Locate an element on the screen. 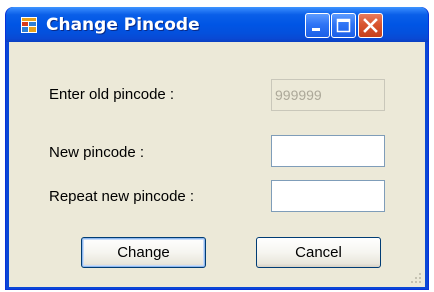  close-button is located at coordinates (370, 25).